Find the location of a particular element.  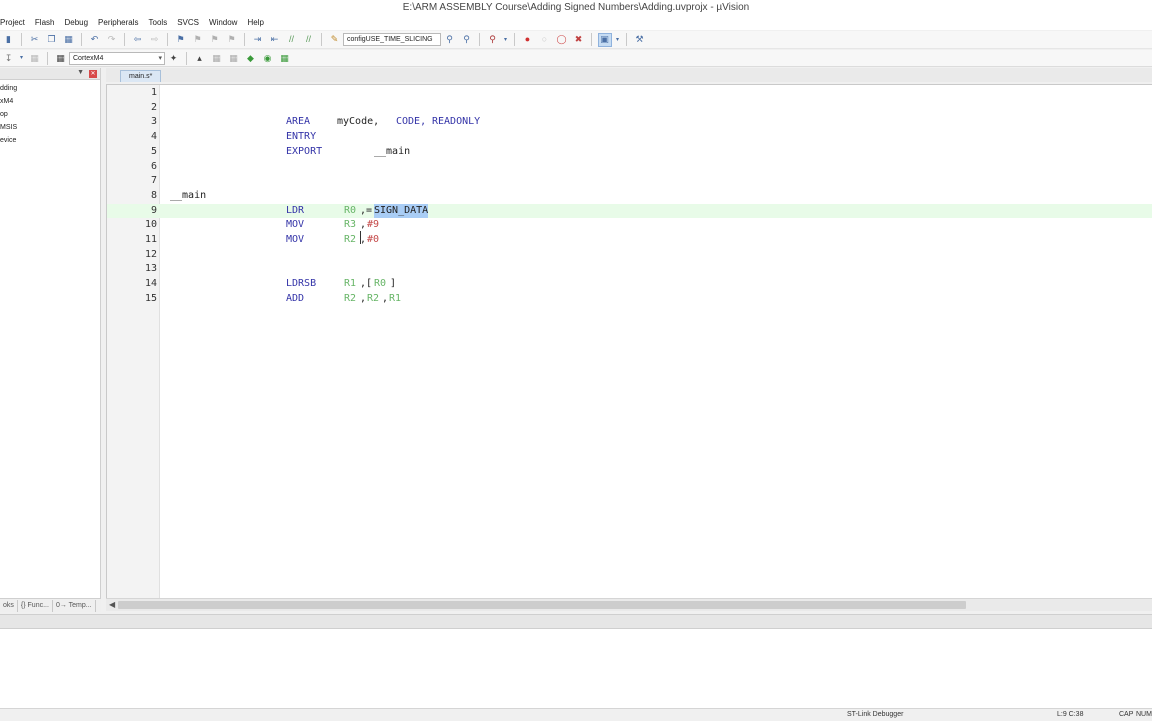

code-token: myCode, is located at coordinates (358, 122).